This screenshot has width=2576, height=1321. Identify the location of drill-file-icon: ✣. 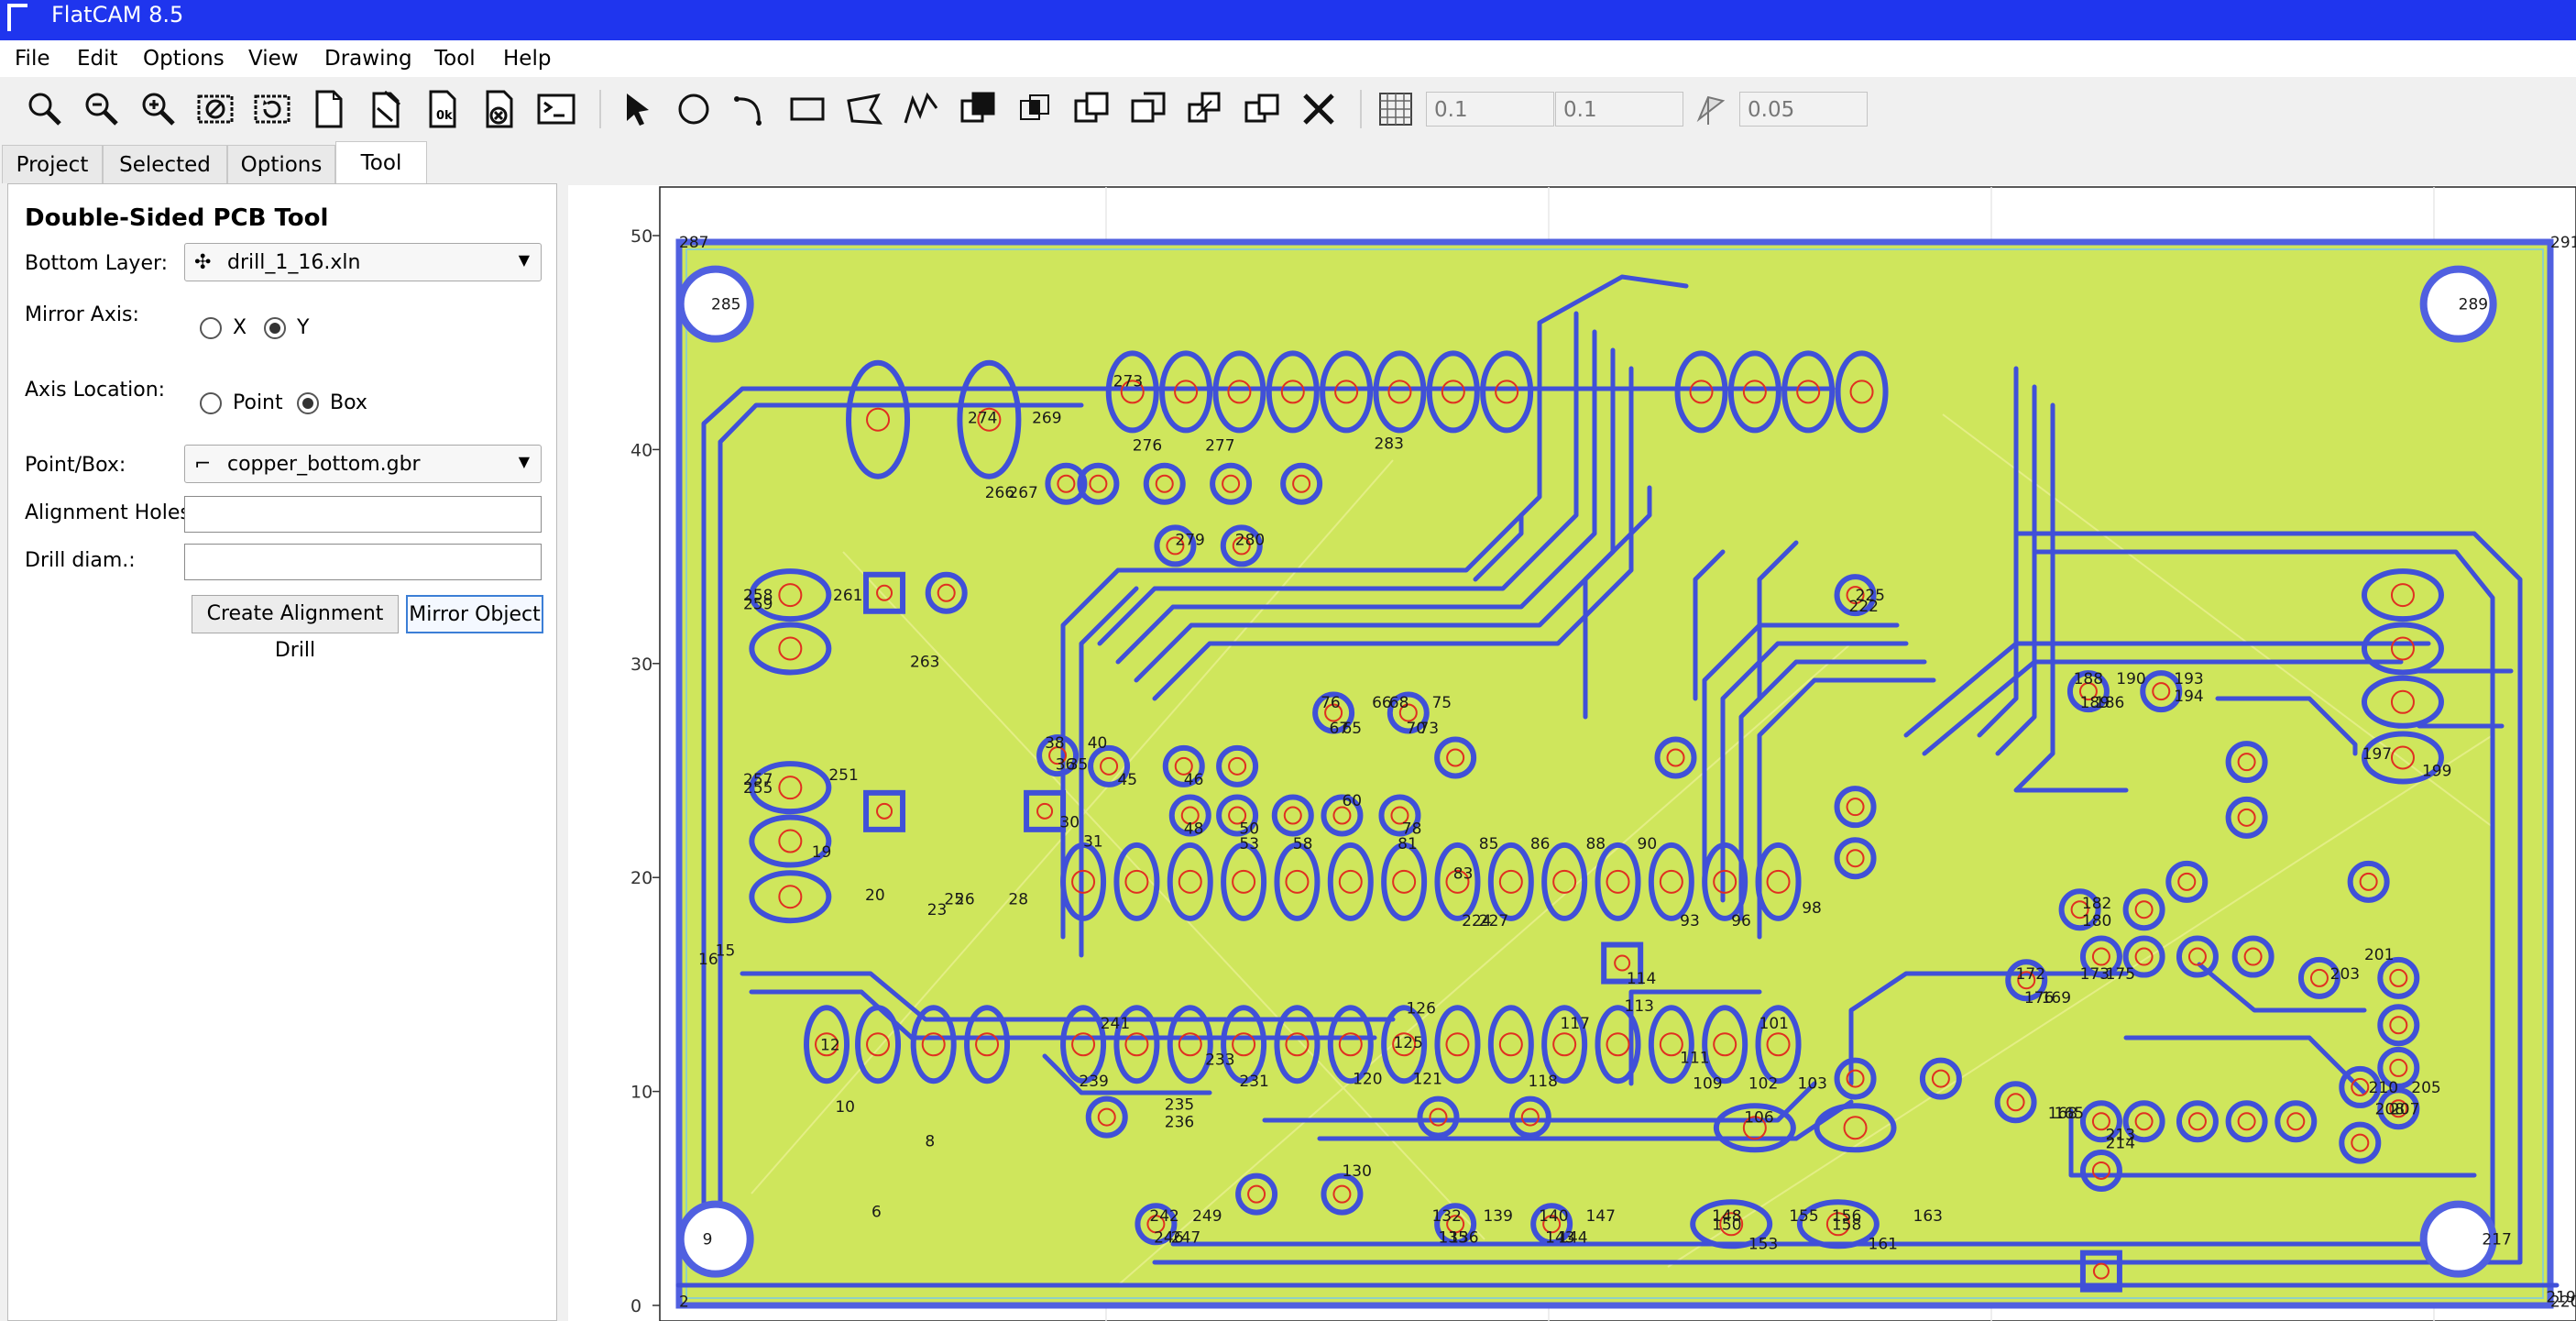
(203, 262).